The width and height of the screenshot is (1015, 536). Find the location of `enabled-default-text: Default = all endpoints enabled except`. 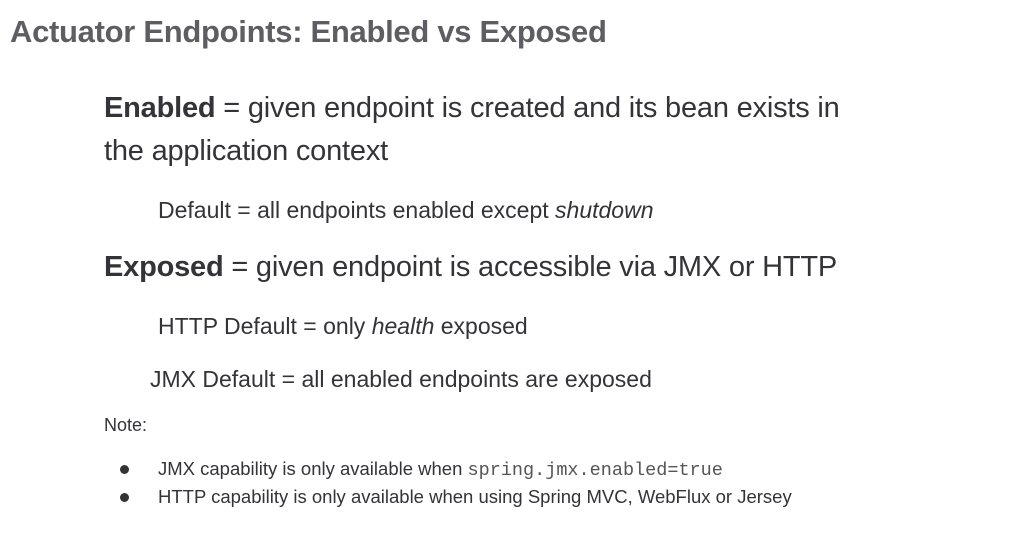

enabled-default-text: Default = all endpoints enabled except is located at coordinates (357, 210).